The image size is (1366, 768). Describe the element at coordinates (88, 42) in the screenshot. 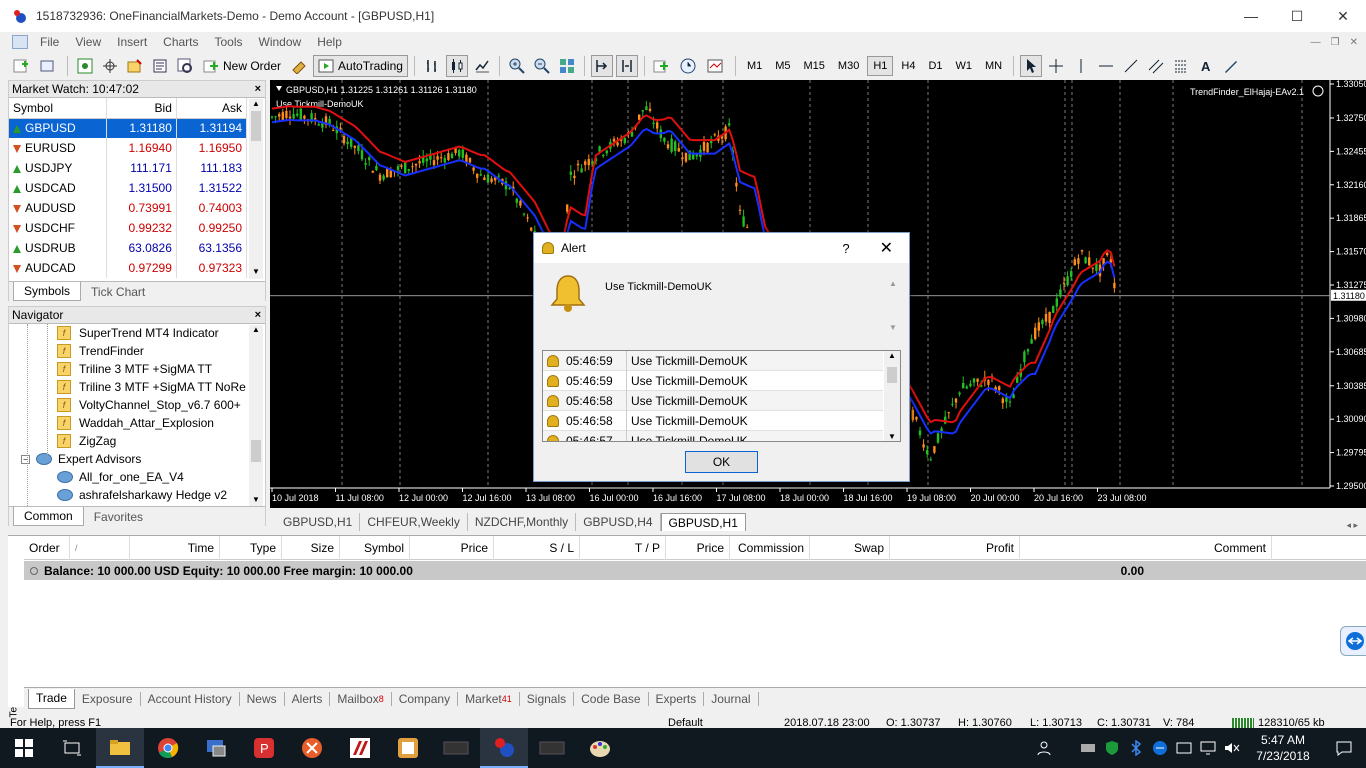

I see `menu-view: View` at that location.